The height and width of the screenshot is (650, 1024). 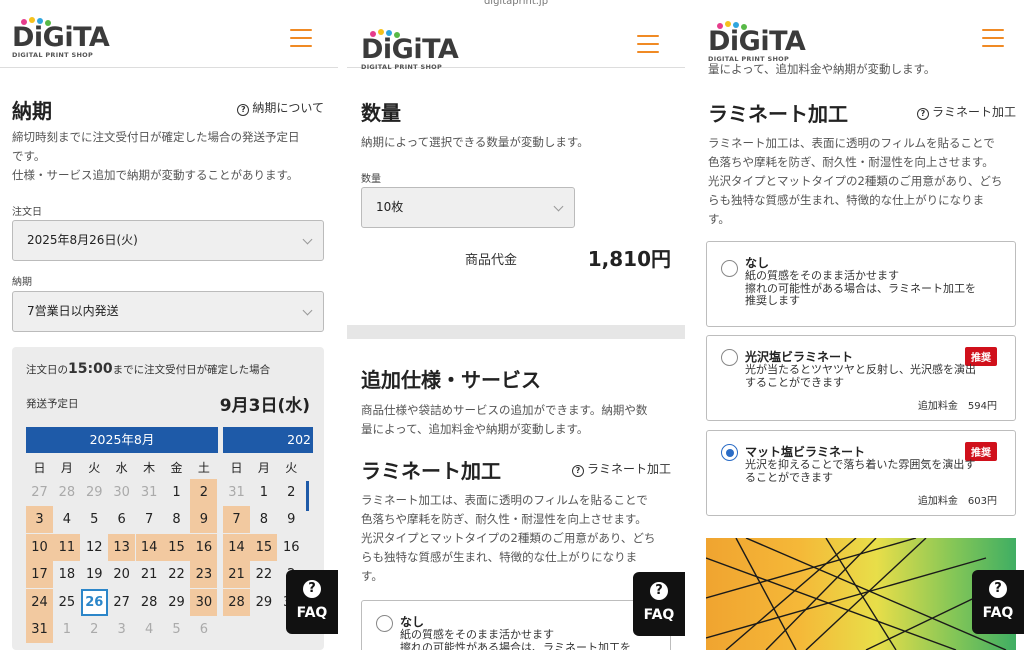 What do you see at coordinates (122, 440) in the screenshot?
I see `calendar-month-header: 2025年8月` at bounding box center [122, 440].